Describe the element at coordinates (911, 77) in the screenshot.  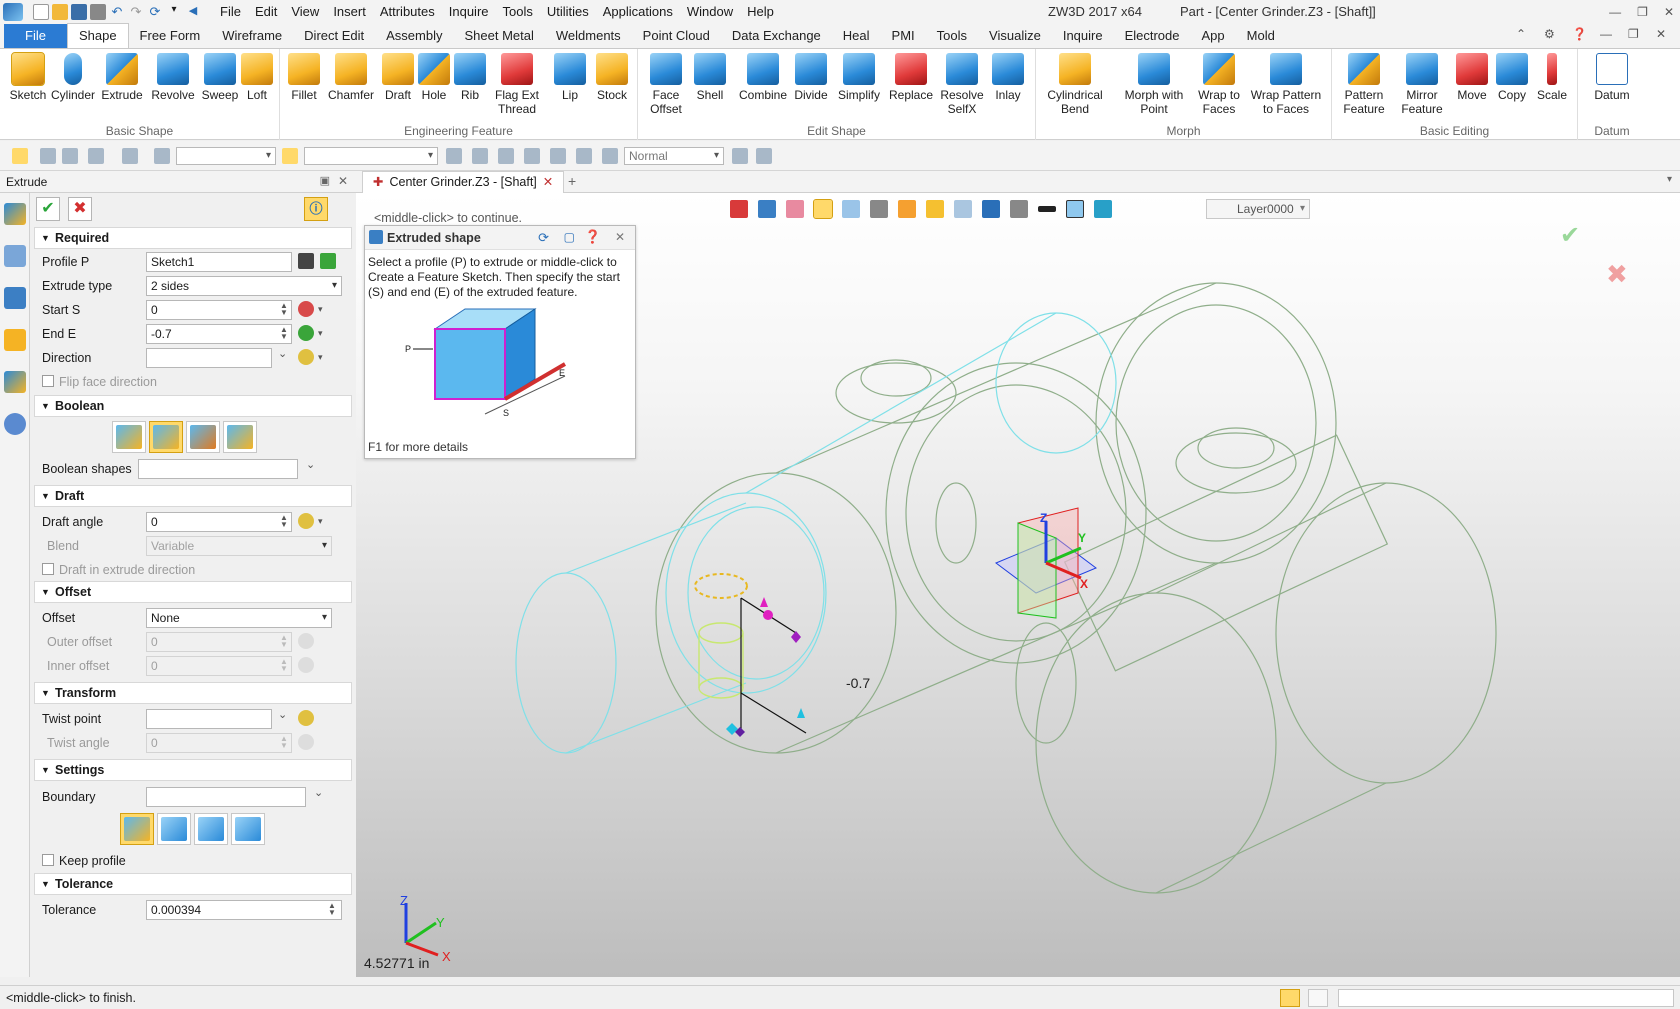
I see `replace-button: Replace` at that location.